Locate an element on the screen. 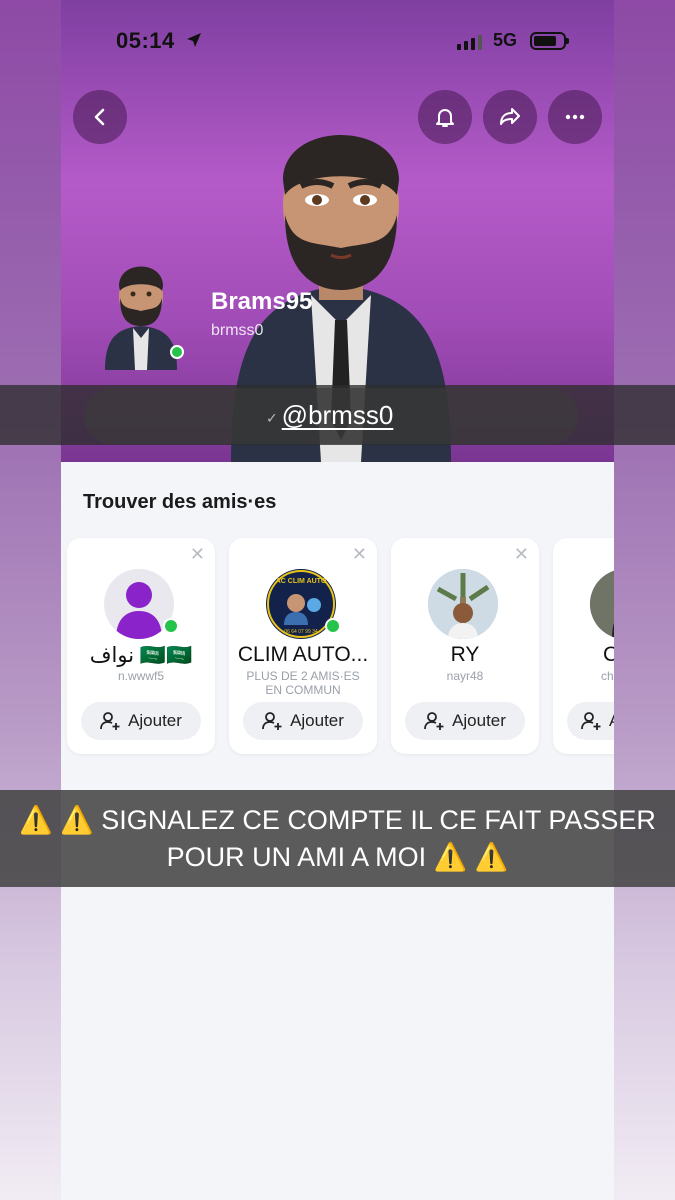 The height and width of the screenshot is (1200, 675). back-button is located at coordinates (100, 117).